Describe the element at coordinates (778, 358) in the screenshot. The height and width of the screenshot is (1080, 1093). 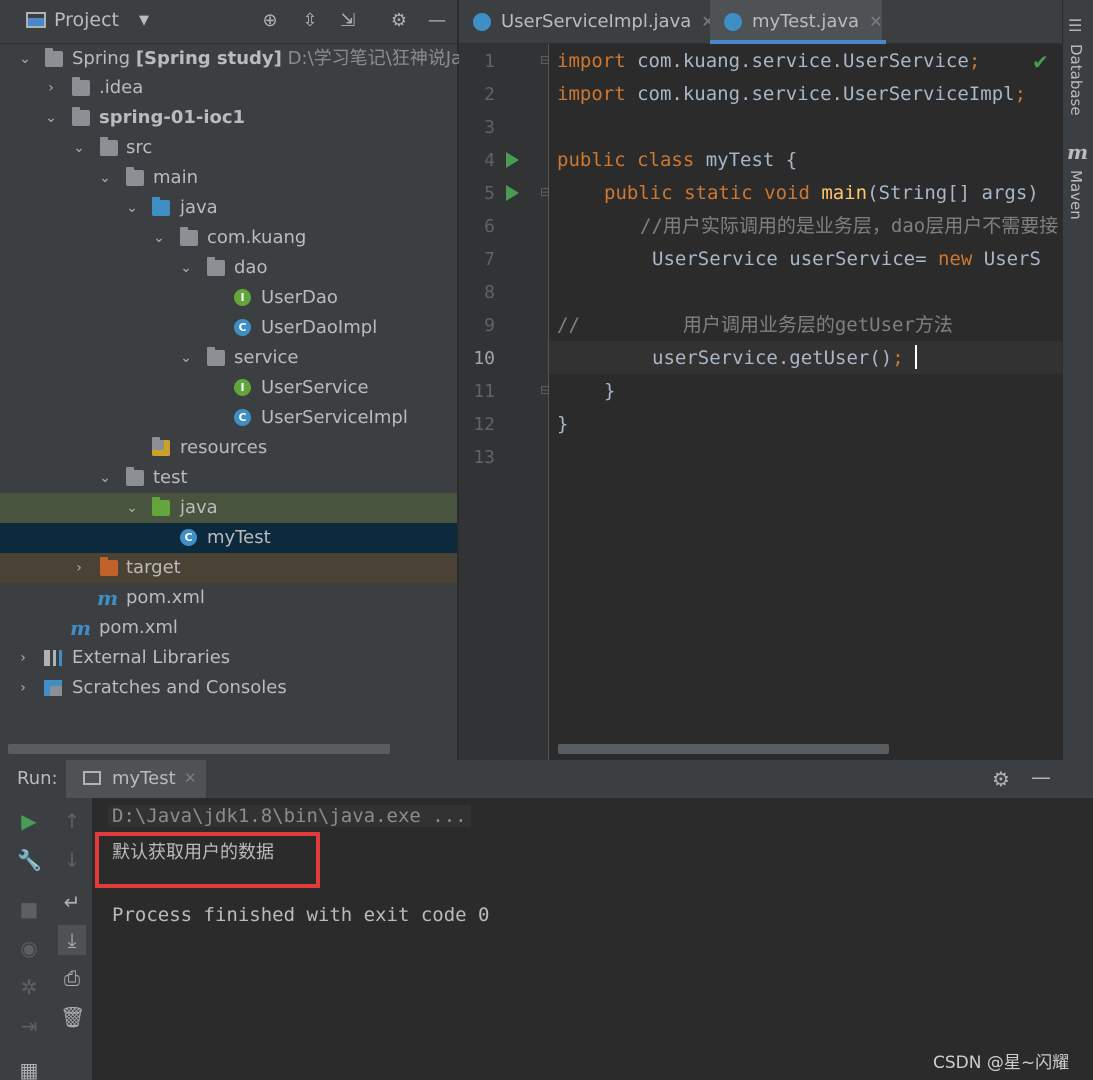
I see `code-line-10: userService.getUser();` at that location.